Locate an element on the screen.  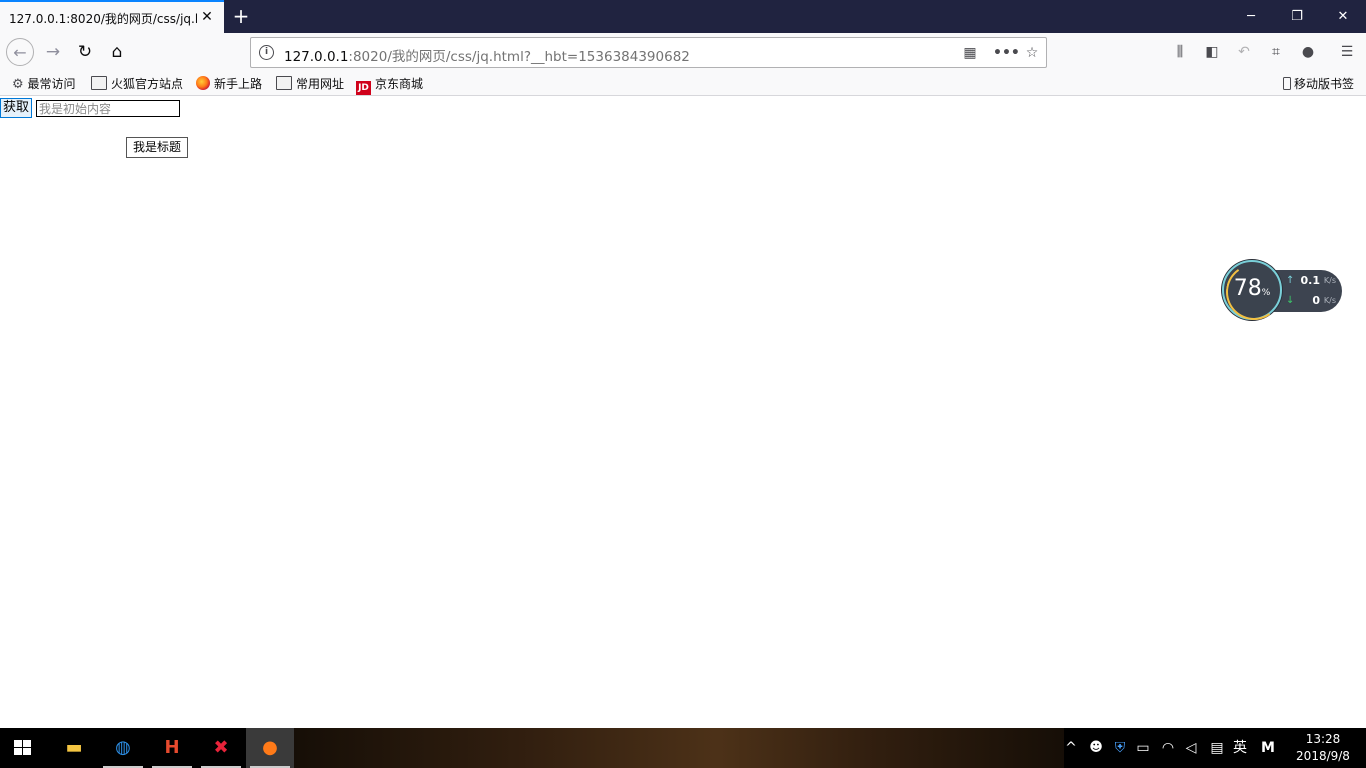
usage-percent: 78% is located at coordinates (1252, 291).